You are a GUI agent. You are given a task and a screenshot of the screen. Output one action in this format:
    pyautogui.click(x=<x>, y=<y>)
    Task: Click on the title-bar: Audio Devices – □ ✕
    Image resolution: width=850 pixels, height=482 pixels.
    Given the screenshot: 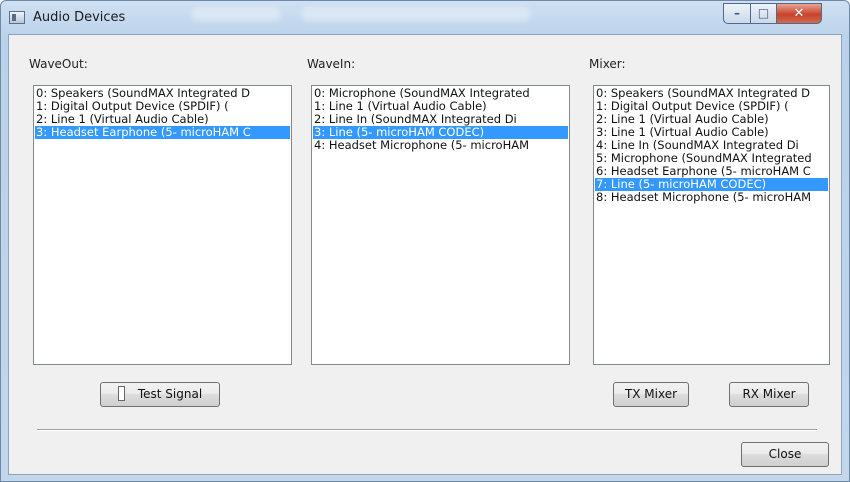 What is the action you would take?
    pyautogui.click(x=425, y=18)
    